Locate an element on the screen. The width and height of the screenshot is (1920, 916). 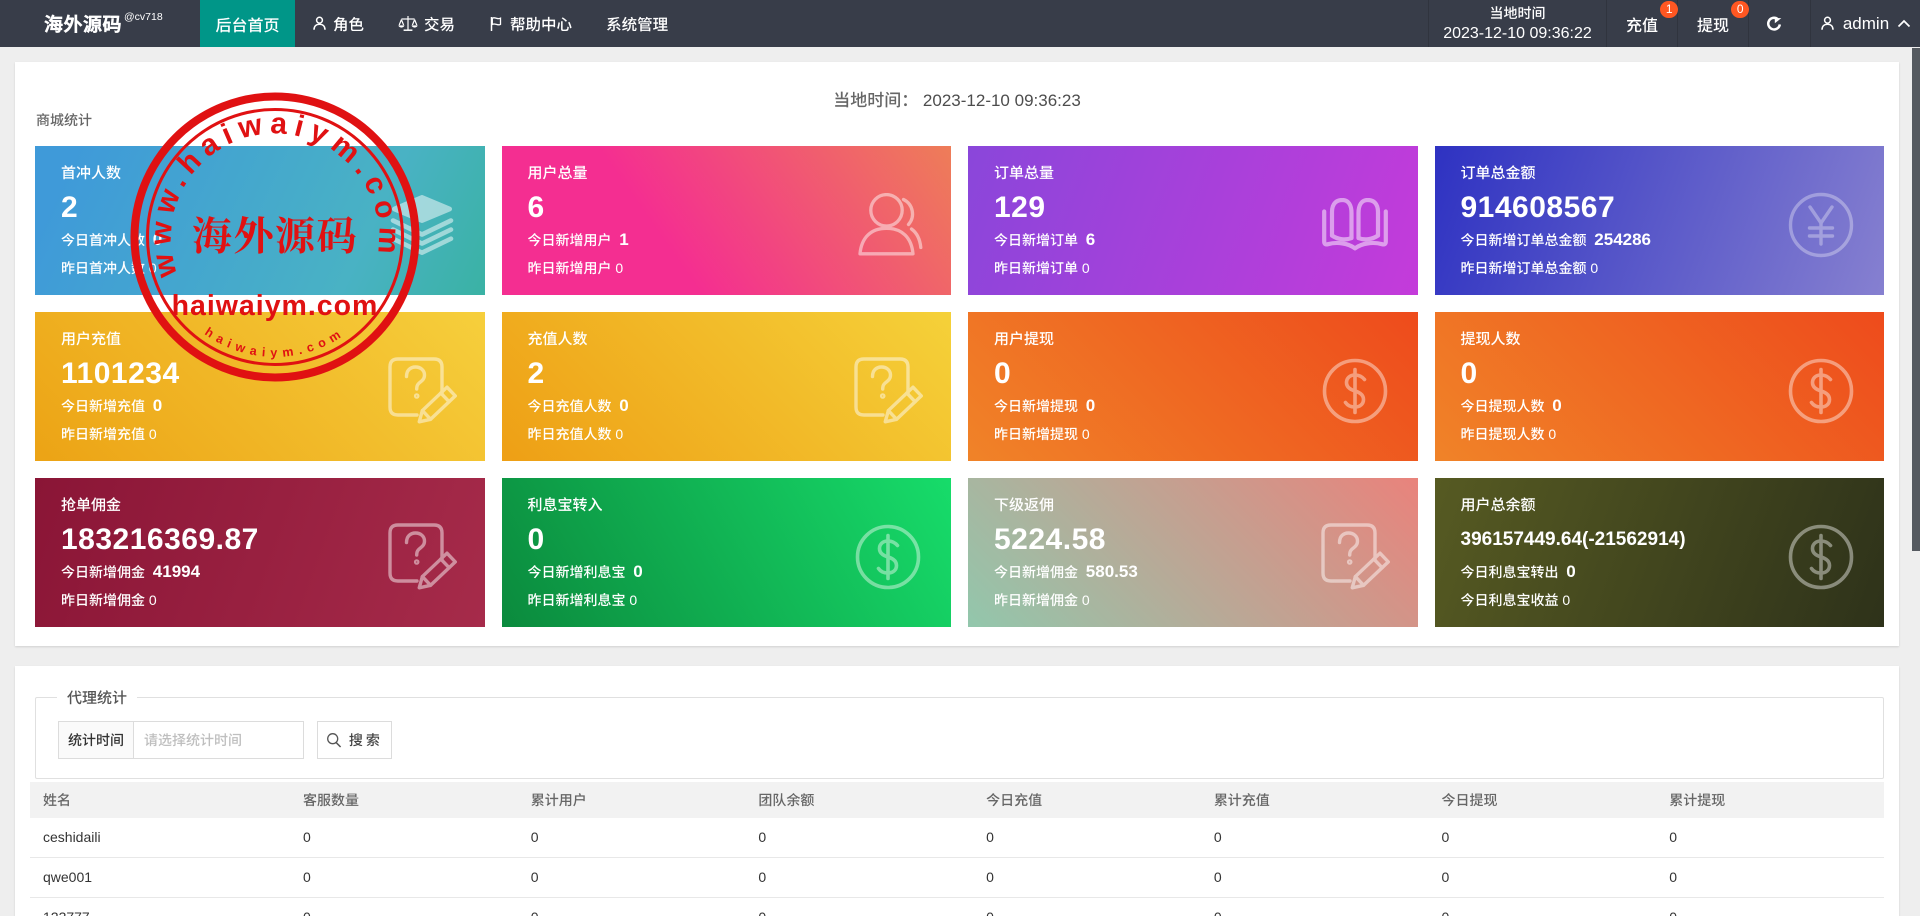
svg-text: 海外源码 is located at coordinates (275, 233).